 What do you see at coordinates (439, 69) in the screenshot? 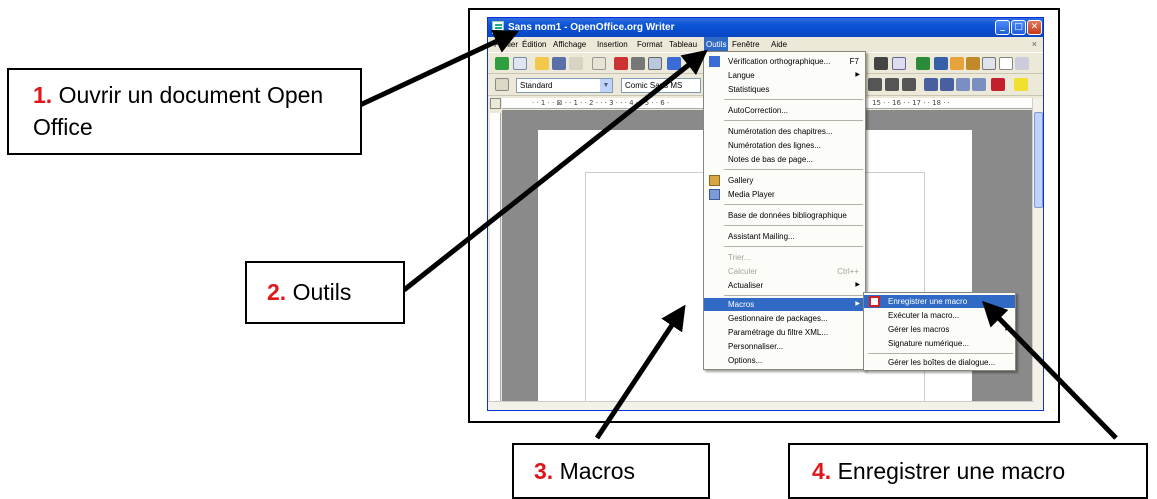
I see `arrow-to-fichier-menu` at bounding box center [439, 69].